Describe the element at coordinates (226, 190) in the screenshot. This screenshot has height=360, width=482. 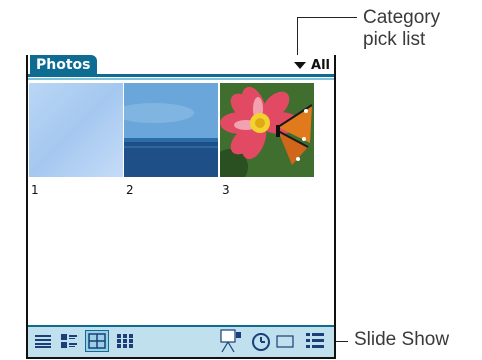
I see `photo-label-3: 3` at that location.